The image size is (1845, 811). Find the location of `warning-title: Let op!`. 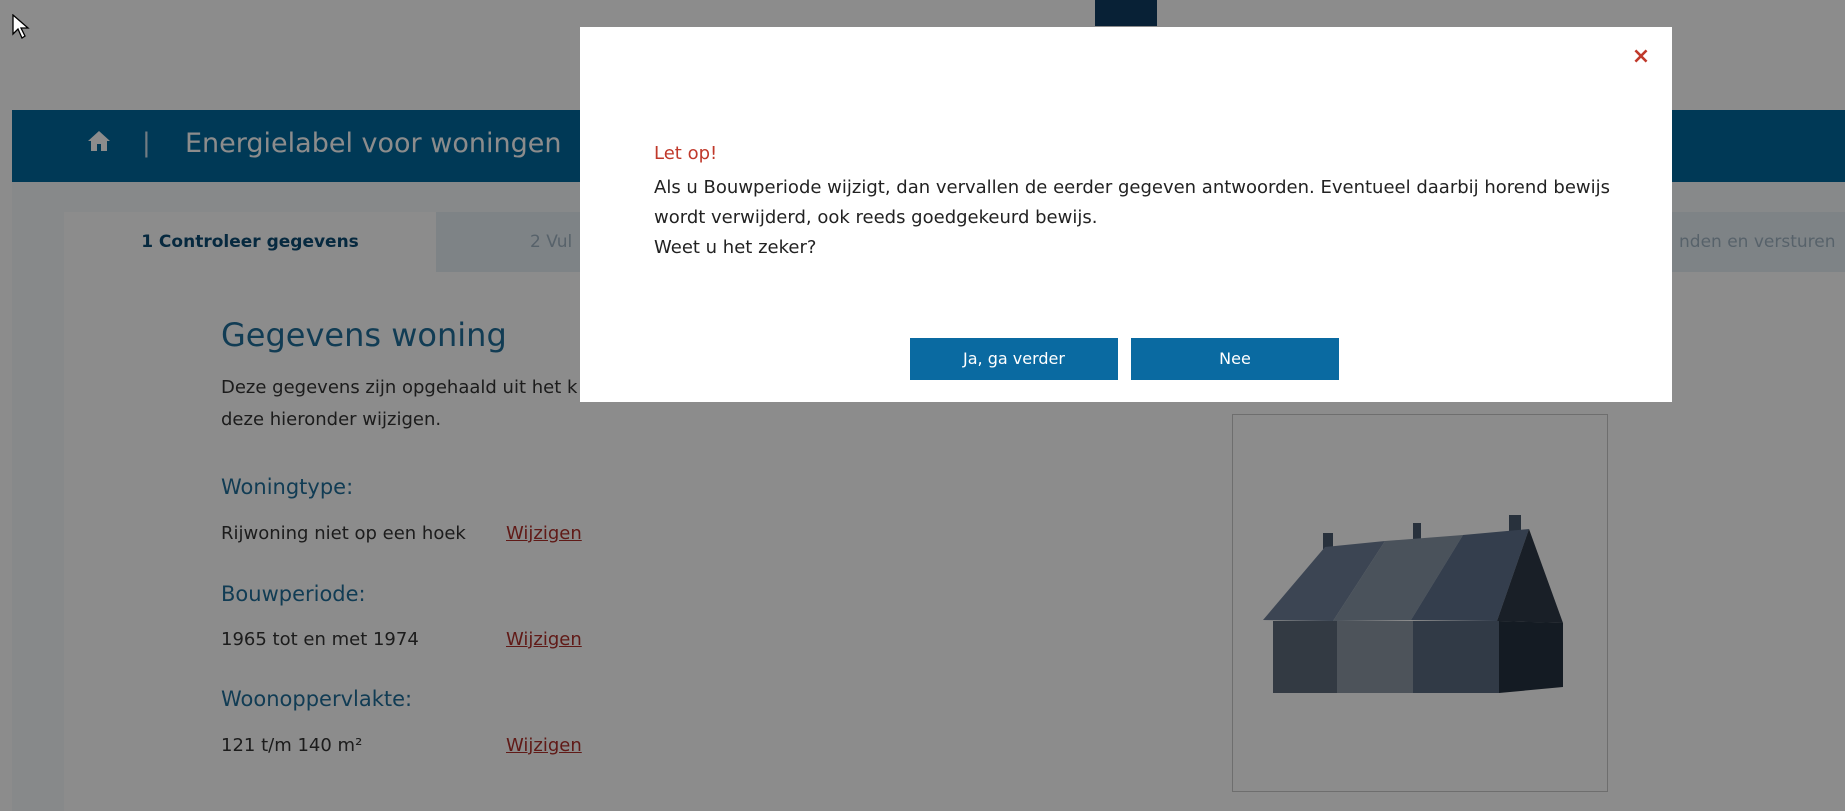

warning-title: Let op! is located at coordinates (686, 153).